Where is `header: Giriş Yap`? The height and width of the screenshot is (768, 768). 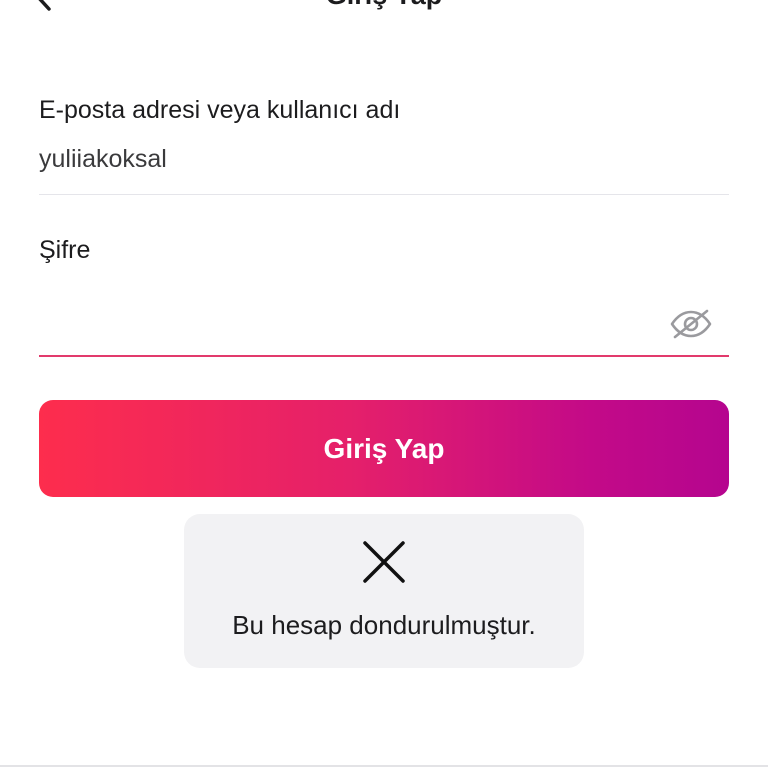
header: Giriş Yap is located at coordinates (384, 9).